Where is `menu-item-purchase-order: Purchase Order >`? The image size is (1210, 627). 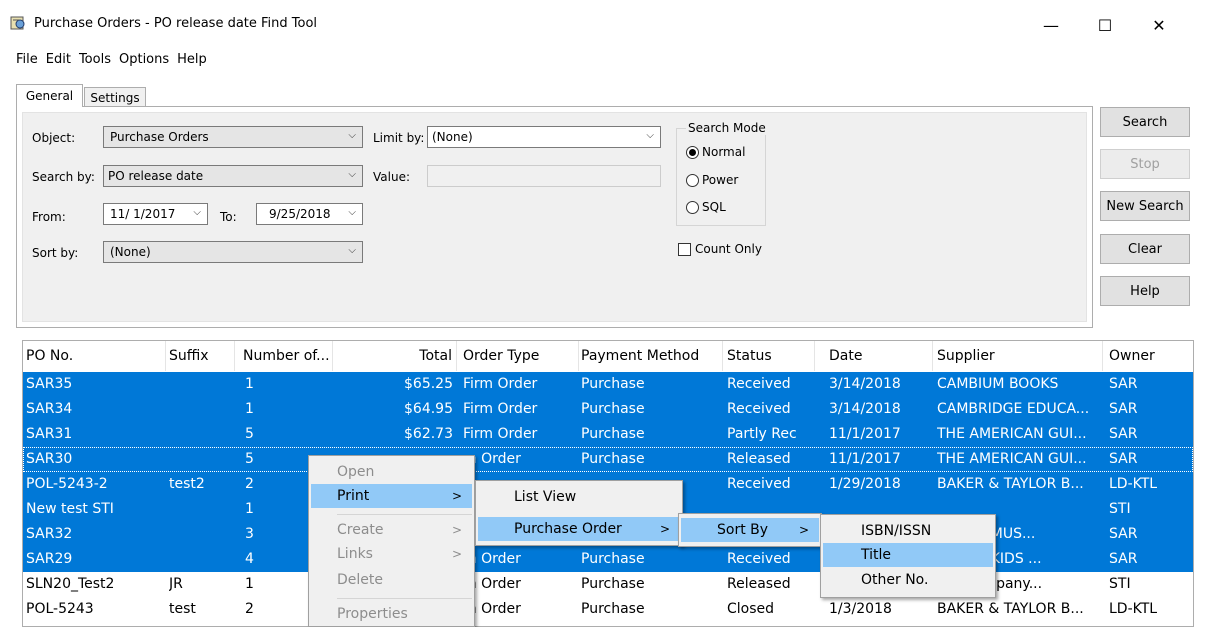
menu-item-purchase-order: Purchase Order > is located at coordinates (579, 529).